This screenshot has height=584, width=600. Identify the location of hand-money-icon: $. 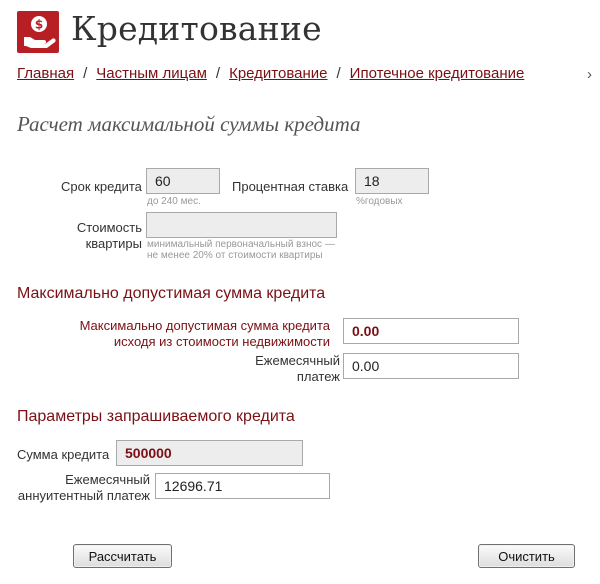
(40, 32).